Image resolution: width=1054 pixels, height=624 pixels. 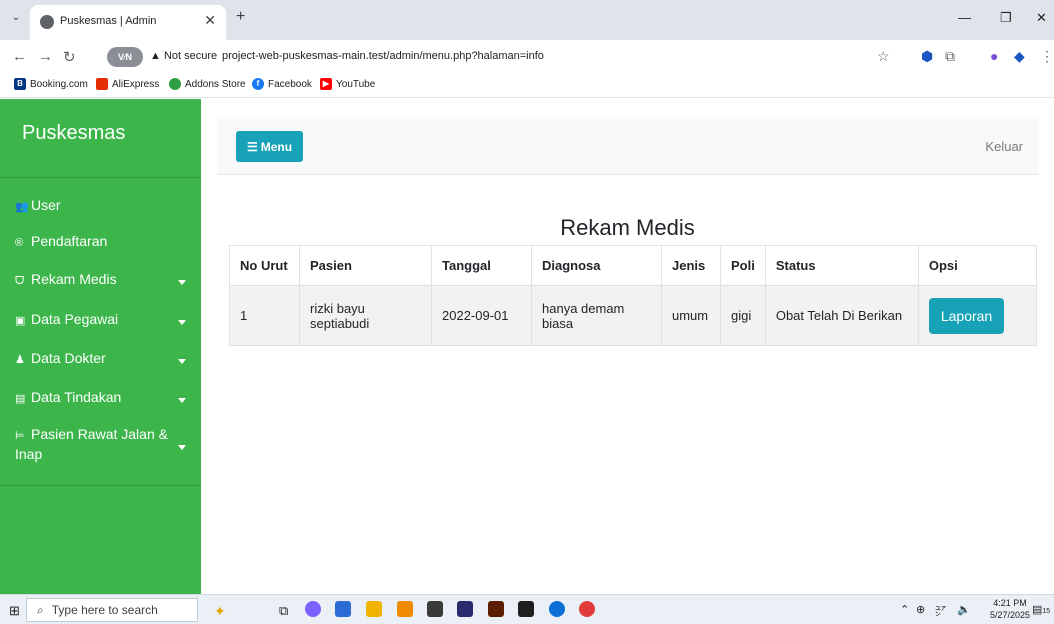 I want to click on notification-count: 15, so click(x=1046, y=611).